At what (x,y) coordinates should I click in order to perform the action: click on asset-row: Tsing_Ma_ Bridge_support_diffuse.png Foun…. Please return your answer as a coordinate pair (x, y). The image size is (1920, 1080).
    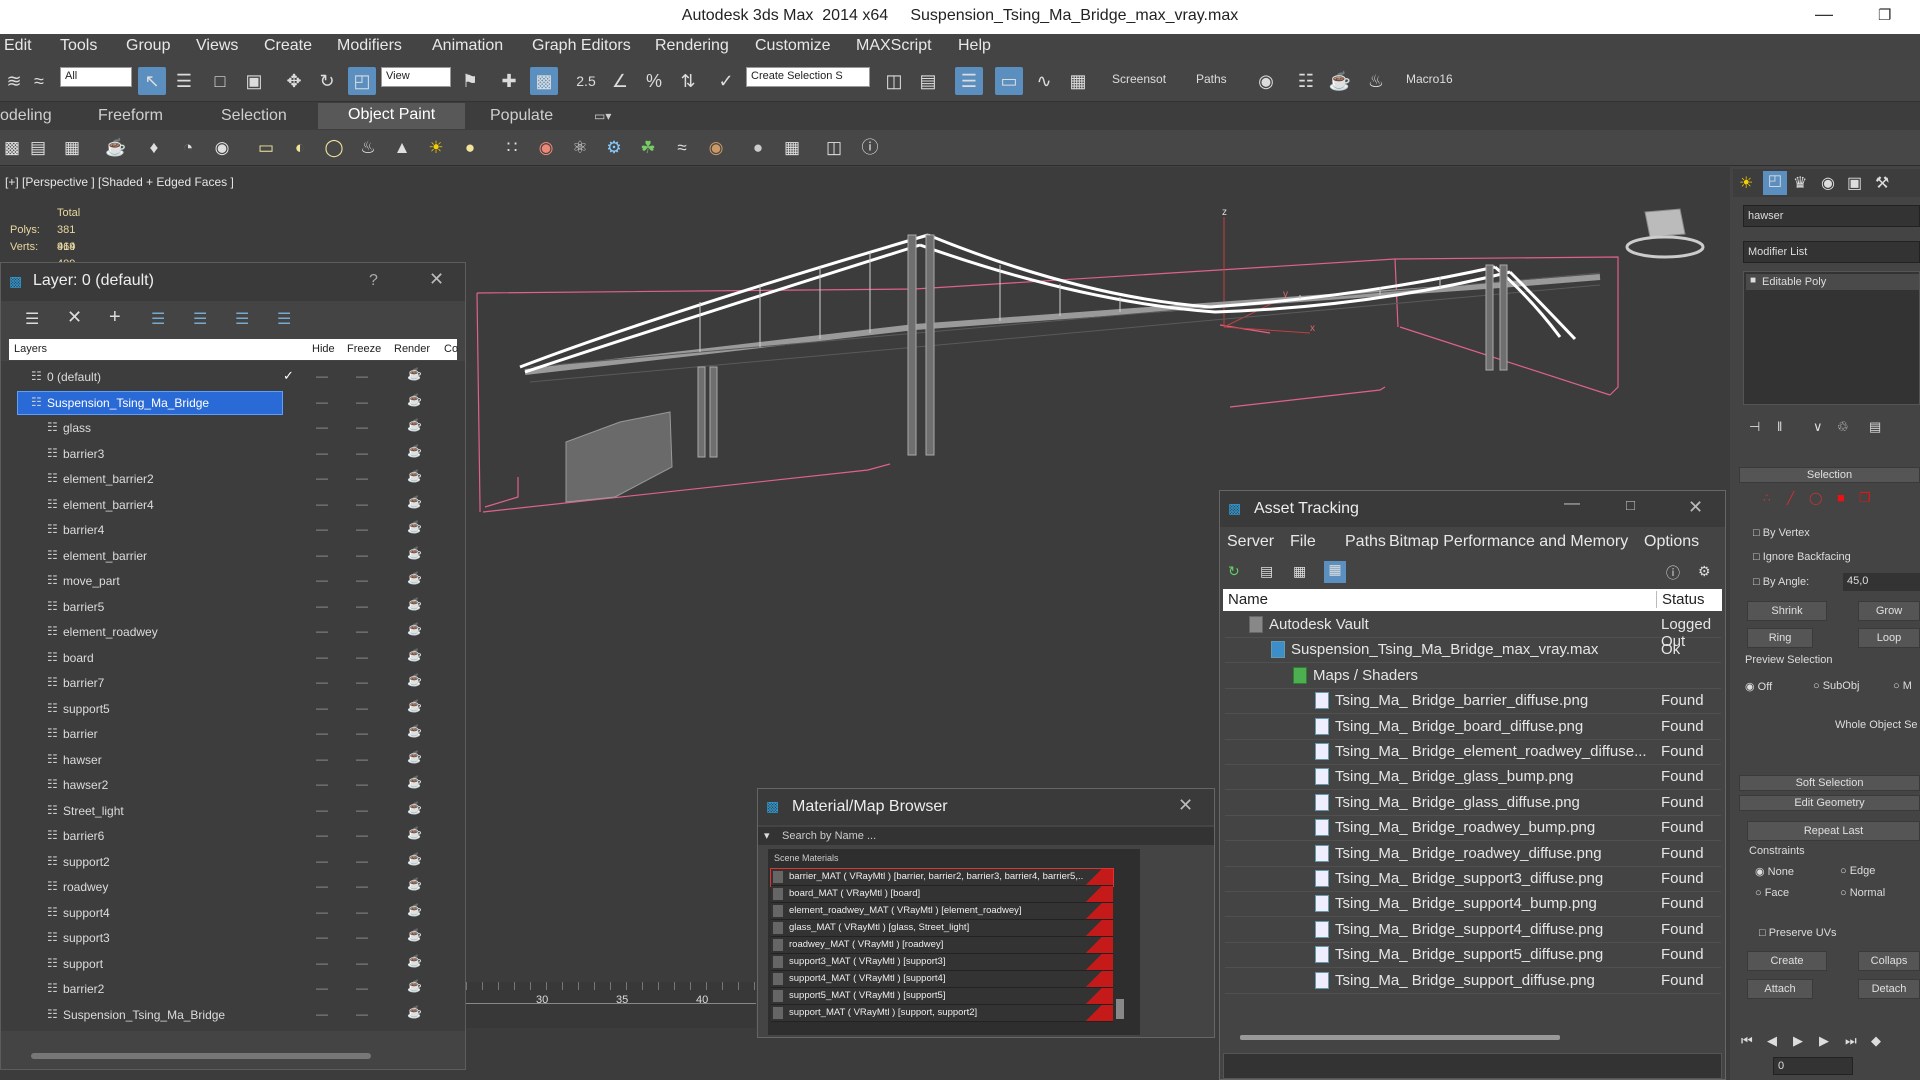
    Looking at the image, I should click on (1473, 981).